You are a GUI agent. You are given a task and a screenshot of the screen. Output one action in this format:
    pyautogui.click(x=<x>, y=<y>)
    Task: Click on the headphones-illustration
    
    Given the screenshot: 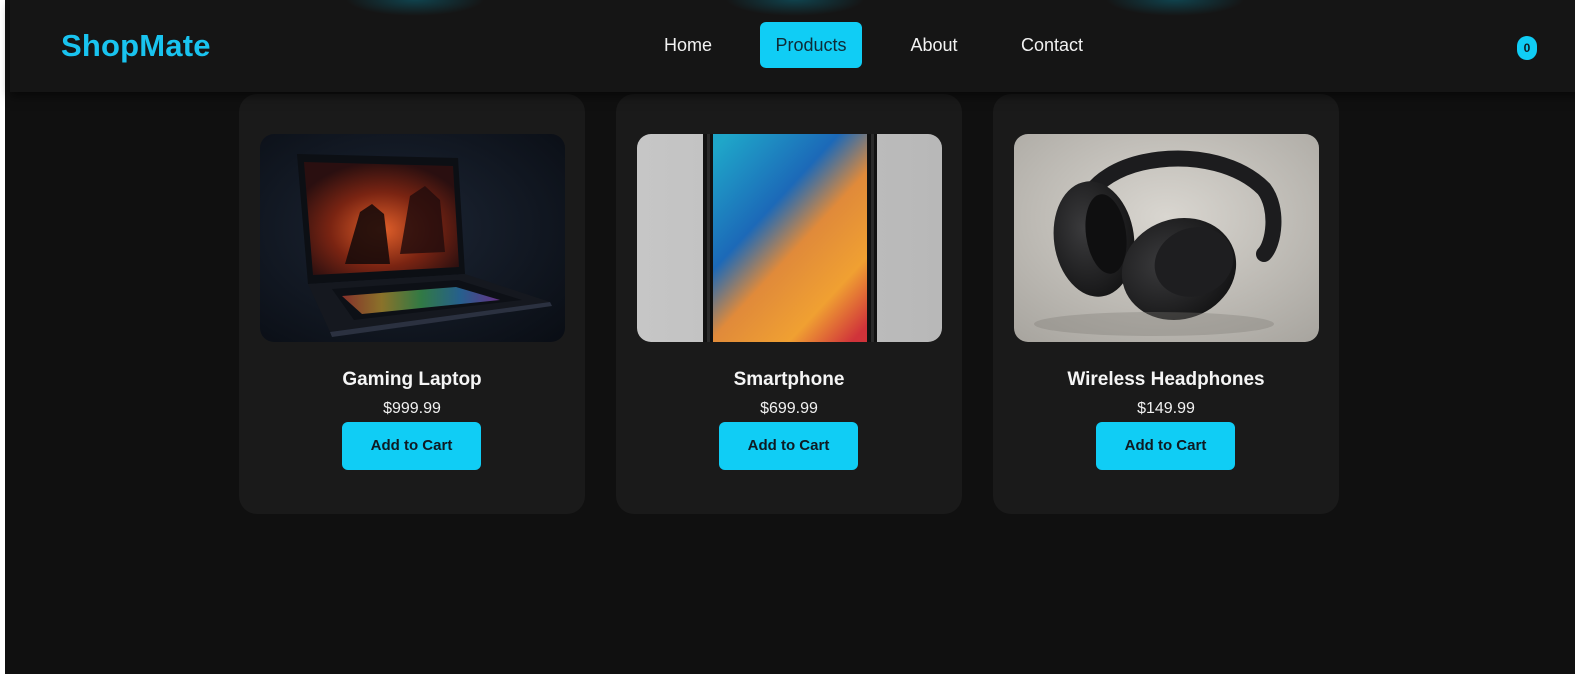 What is the action you would take?
    pyautogui.click(x=1166, y=238)
    